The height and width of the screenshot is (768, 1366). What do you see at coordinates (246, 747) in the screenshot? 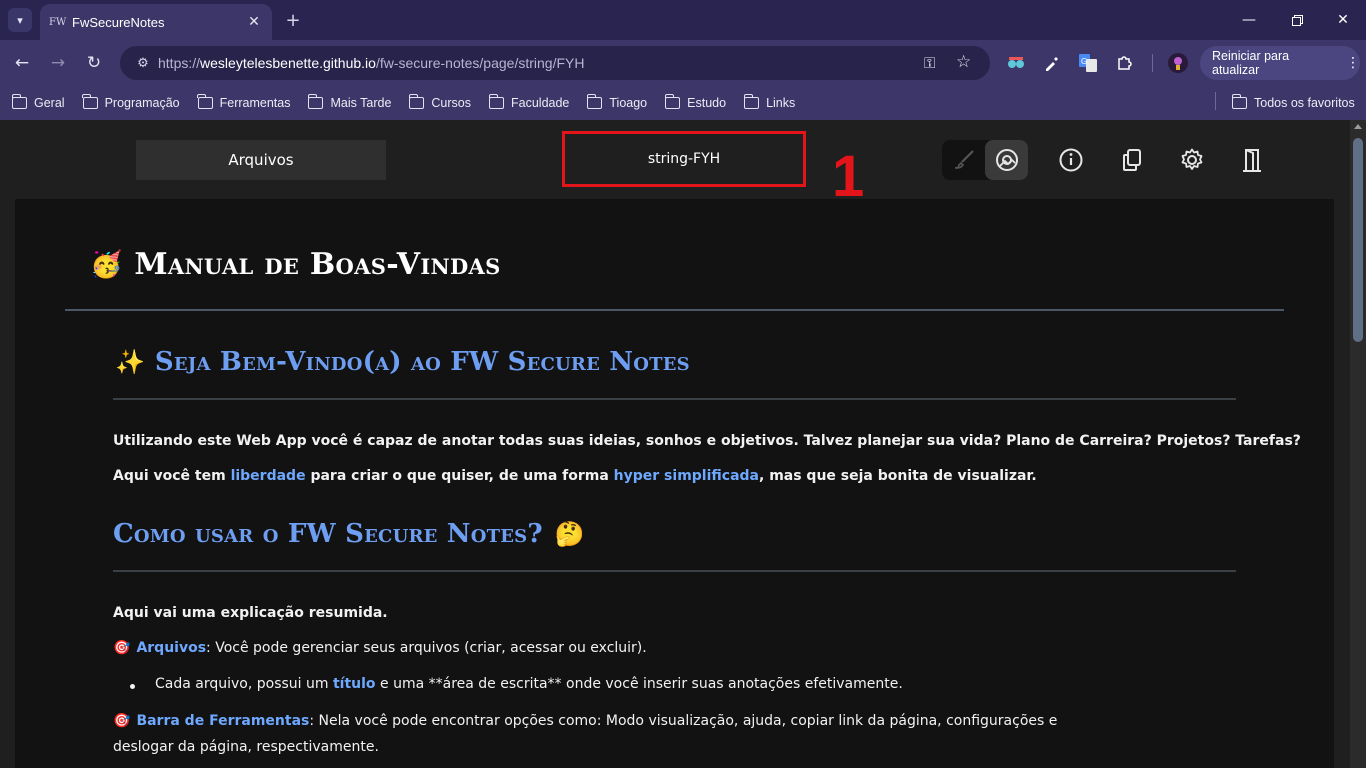
I see `toolbar-item-cont: deslogar da página, respectivamente.` at bounding box center [246, 747].